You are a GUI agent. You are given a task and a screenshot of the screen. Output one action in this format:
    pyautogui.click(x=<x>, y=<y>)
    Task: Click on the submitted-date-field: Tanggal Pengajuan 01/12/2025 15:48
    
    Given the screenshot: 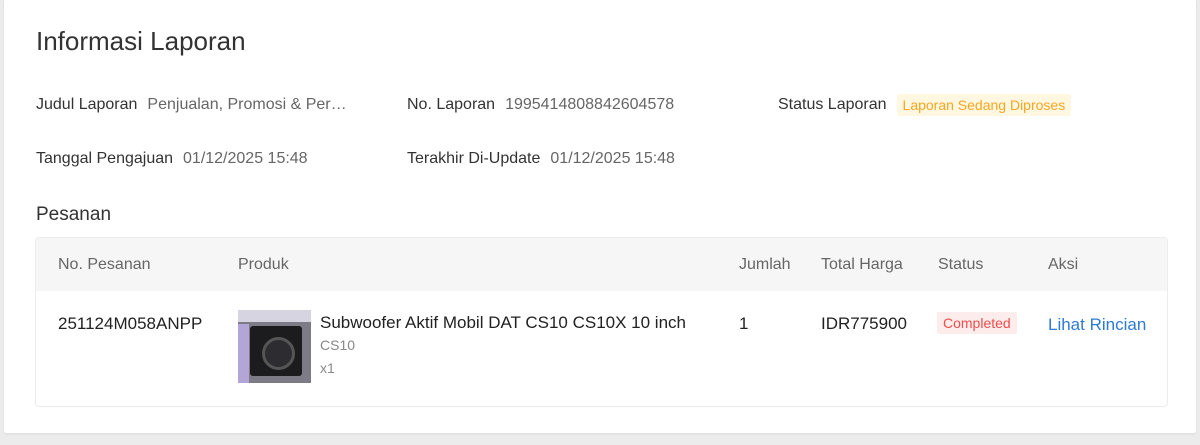 What is the action you would take?
    pyautogui.click(x=172, y=159)
    